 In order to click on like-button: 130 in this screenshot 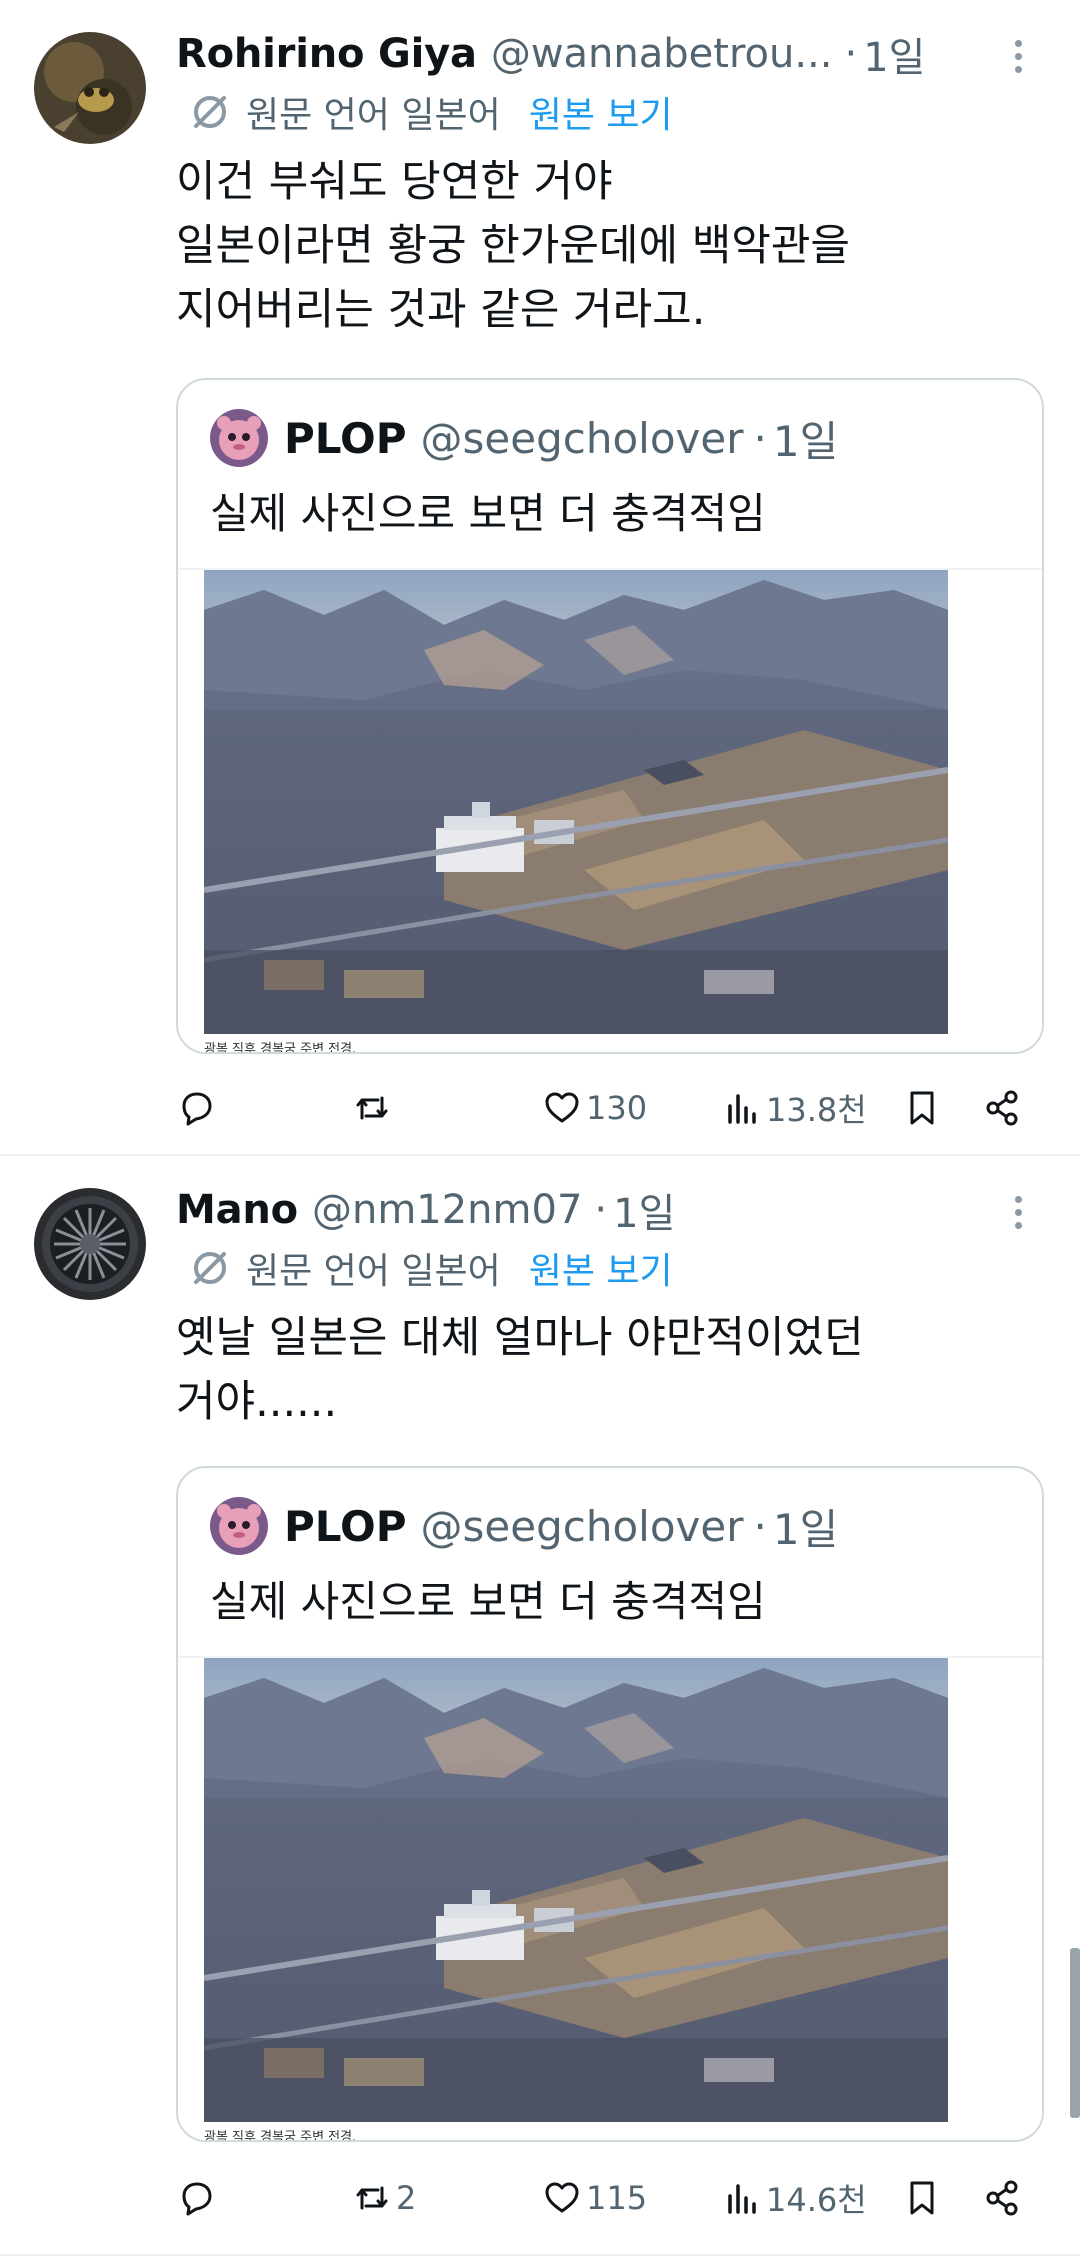, I will do `click(594, 1108)`.